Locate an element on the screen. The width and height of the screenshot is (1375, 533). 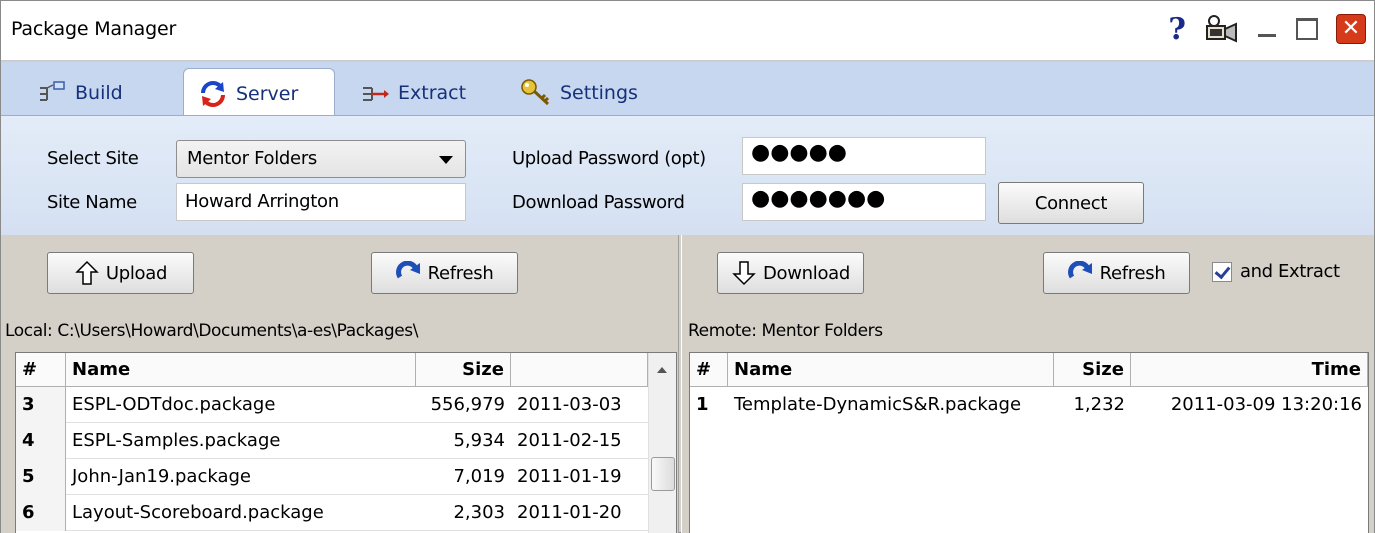
extract-checkbox is located at coordinates (1222, 272).